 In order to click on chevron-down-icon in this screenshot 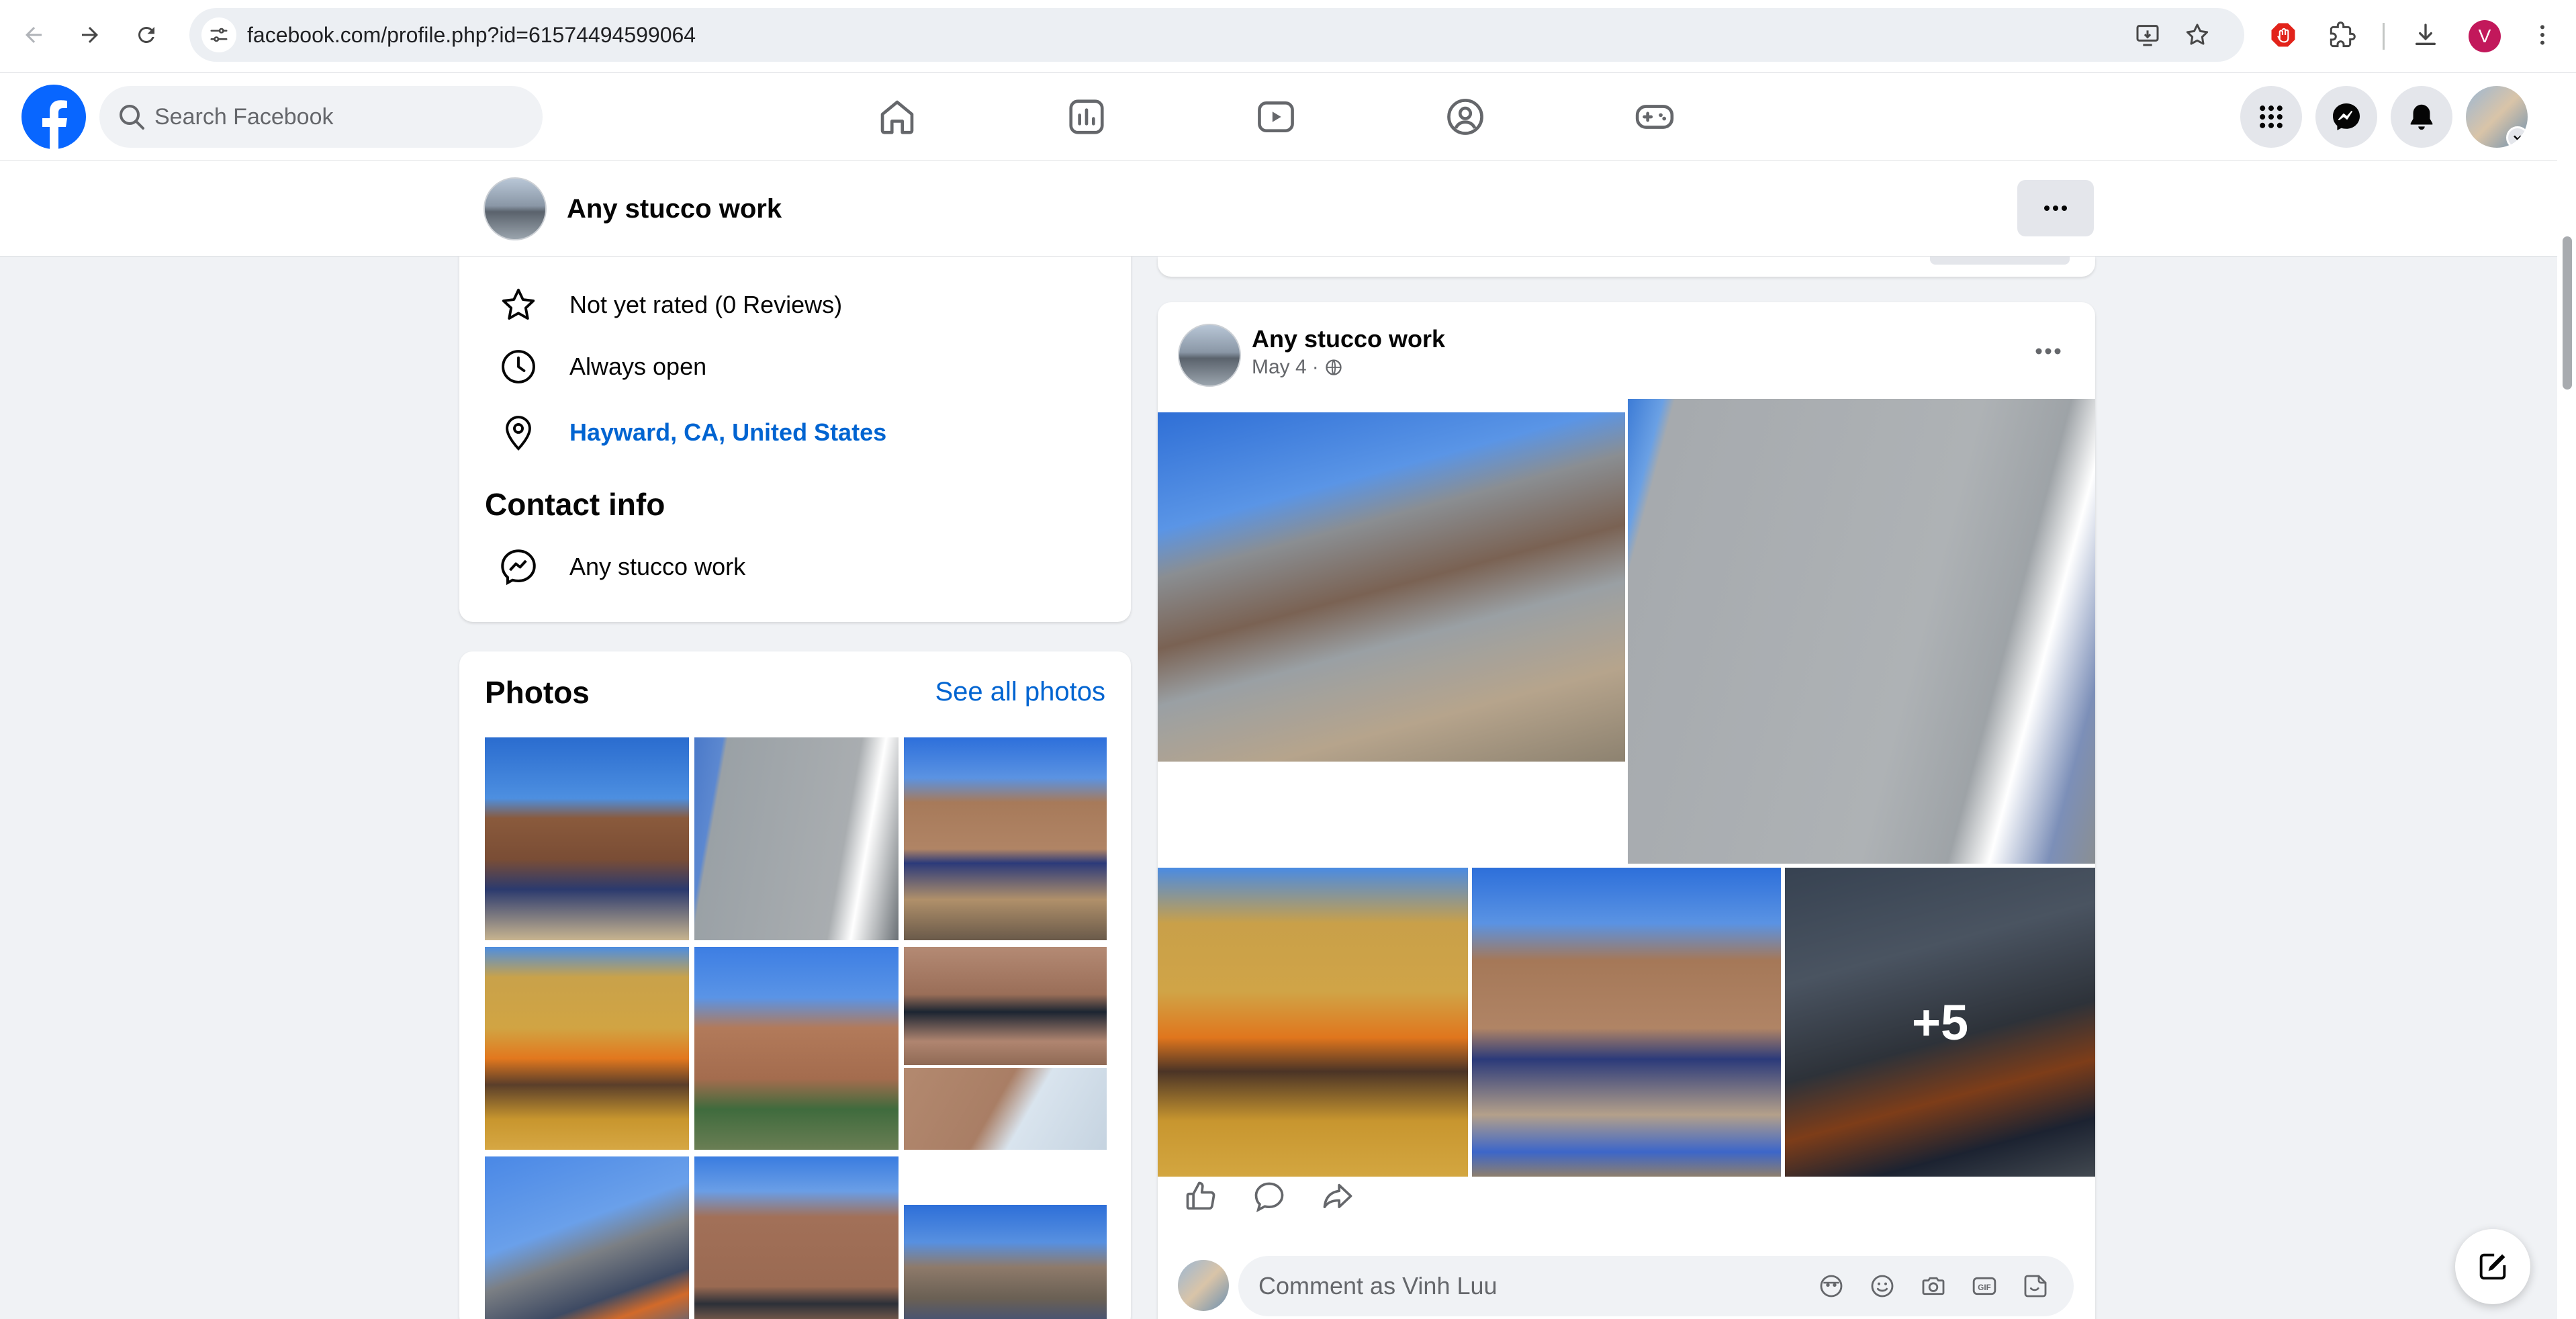, I will do `click(2517, 137)`.